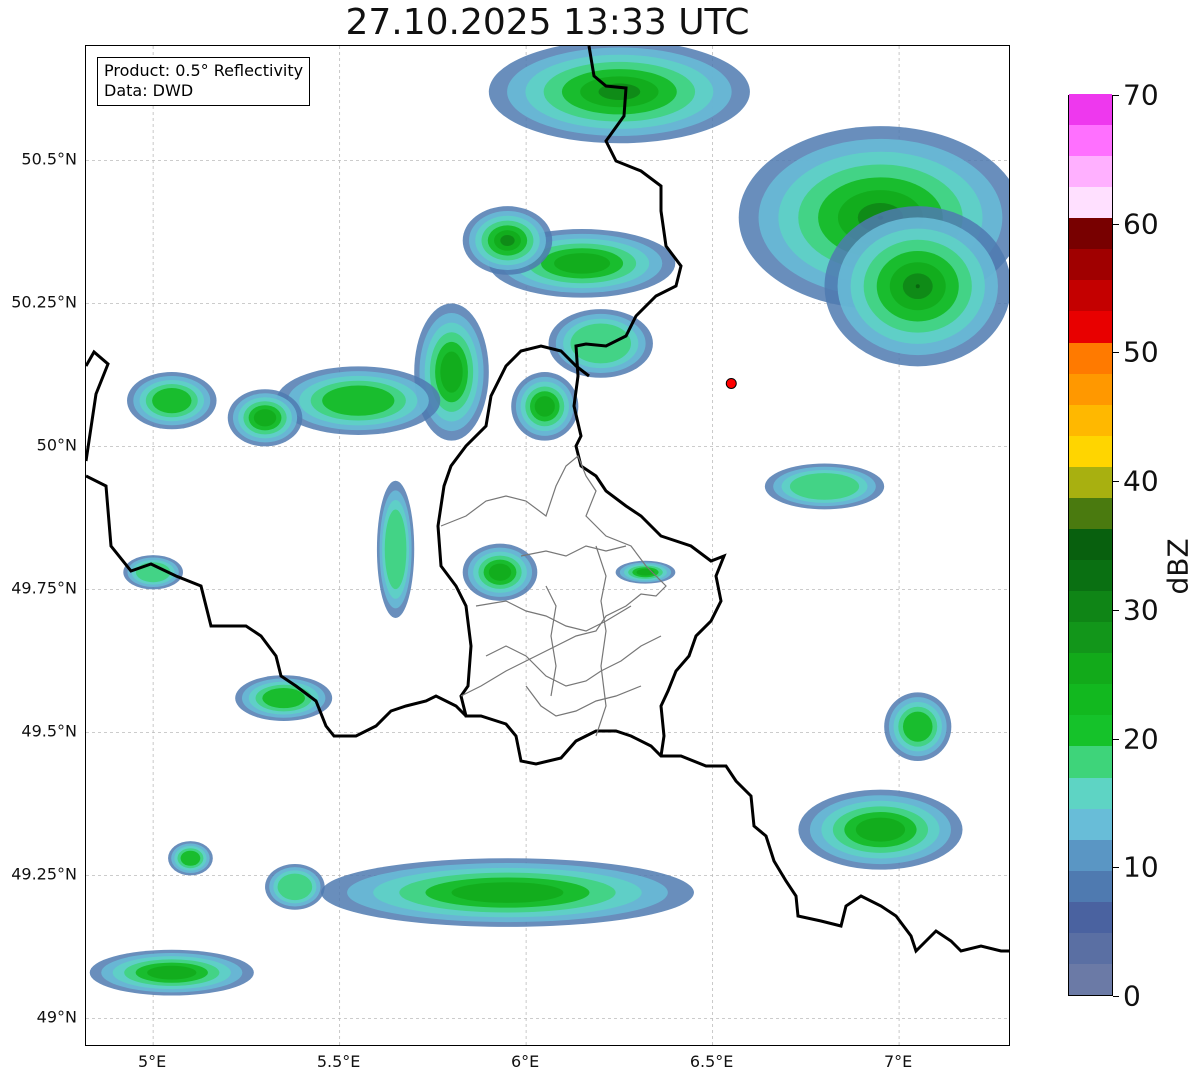  What do you see at coordinates (338, 1061) in the screenshot?
I see `longitude-tick-label: 5.5°E` at bounding box center [338, 1061].